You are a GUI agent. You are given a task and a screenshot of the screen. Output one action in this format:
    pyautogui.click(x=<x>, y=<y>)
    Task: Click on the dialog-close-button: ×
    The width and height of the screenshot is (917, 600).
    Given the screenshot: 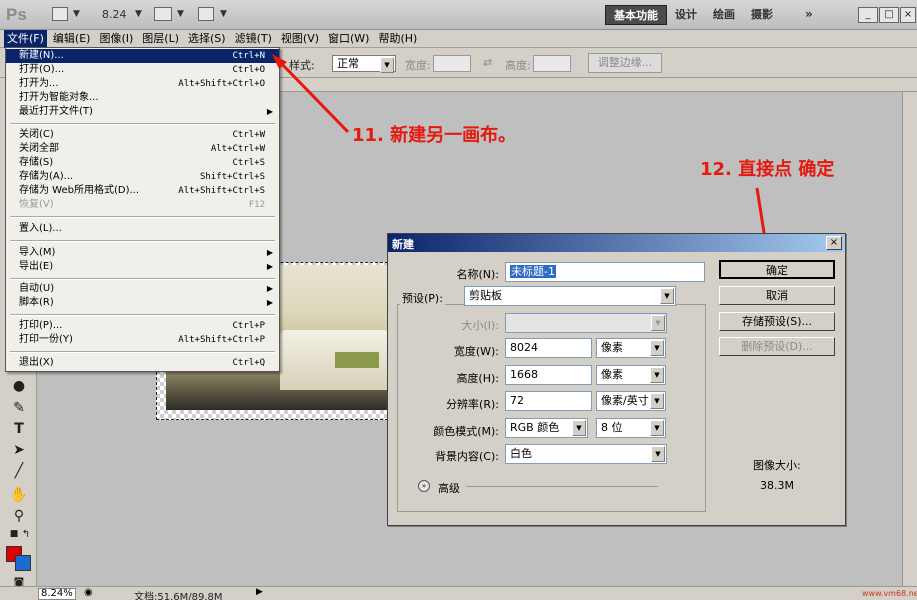 What is the action you would take?
    pyautogui.click(x=834, y=243)
    